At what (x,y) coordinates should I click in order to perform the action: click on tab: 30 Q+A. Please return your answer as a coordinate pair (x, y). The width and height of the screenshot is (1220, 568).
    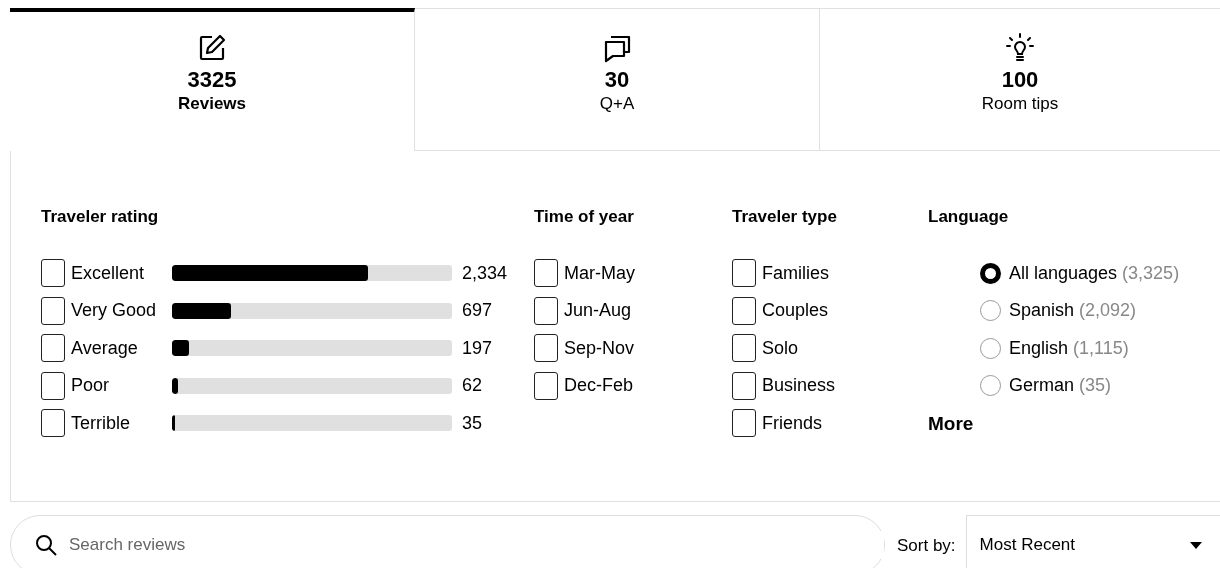
    Looking at the image, I should click on (617, 79).